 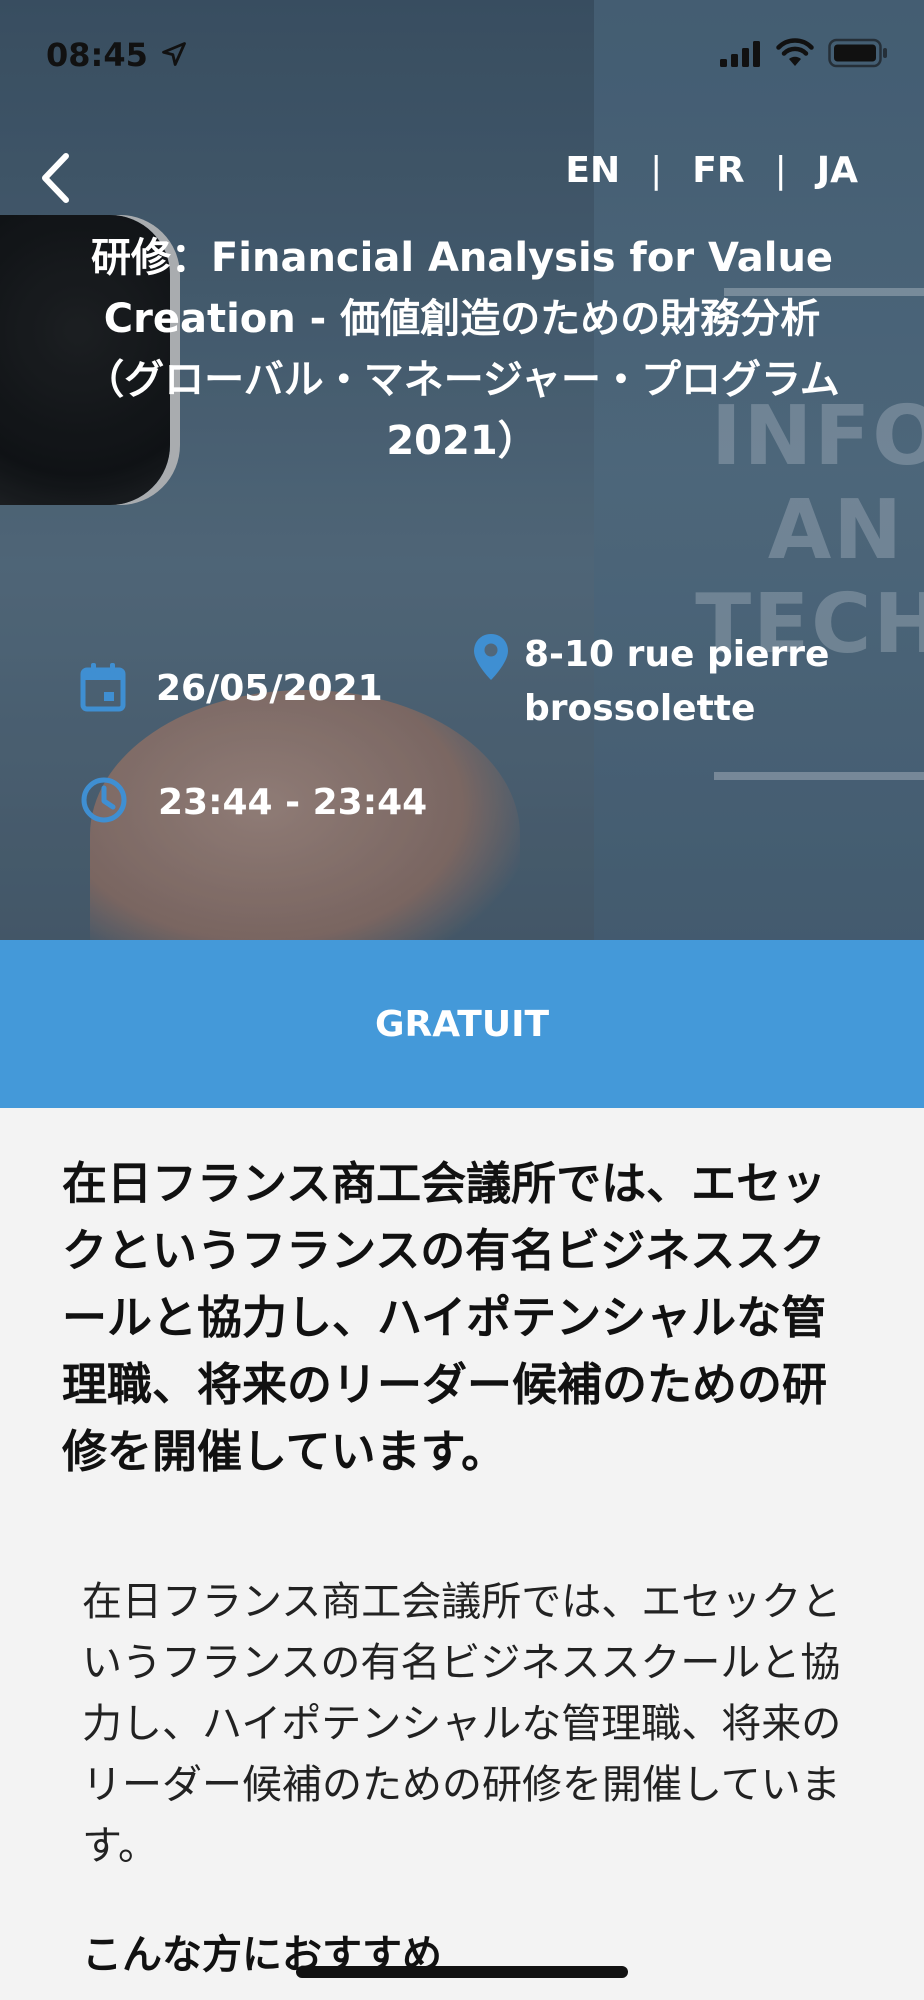 I want to click on event-date-row: 26/05/2021, so click(x=231, y=689).